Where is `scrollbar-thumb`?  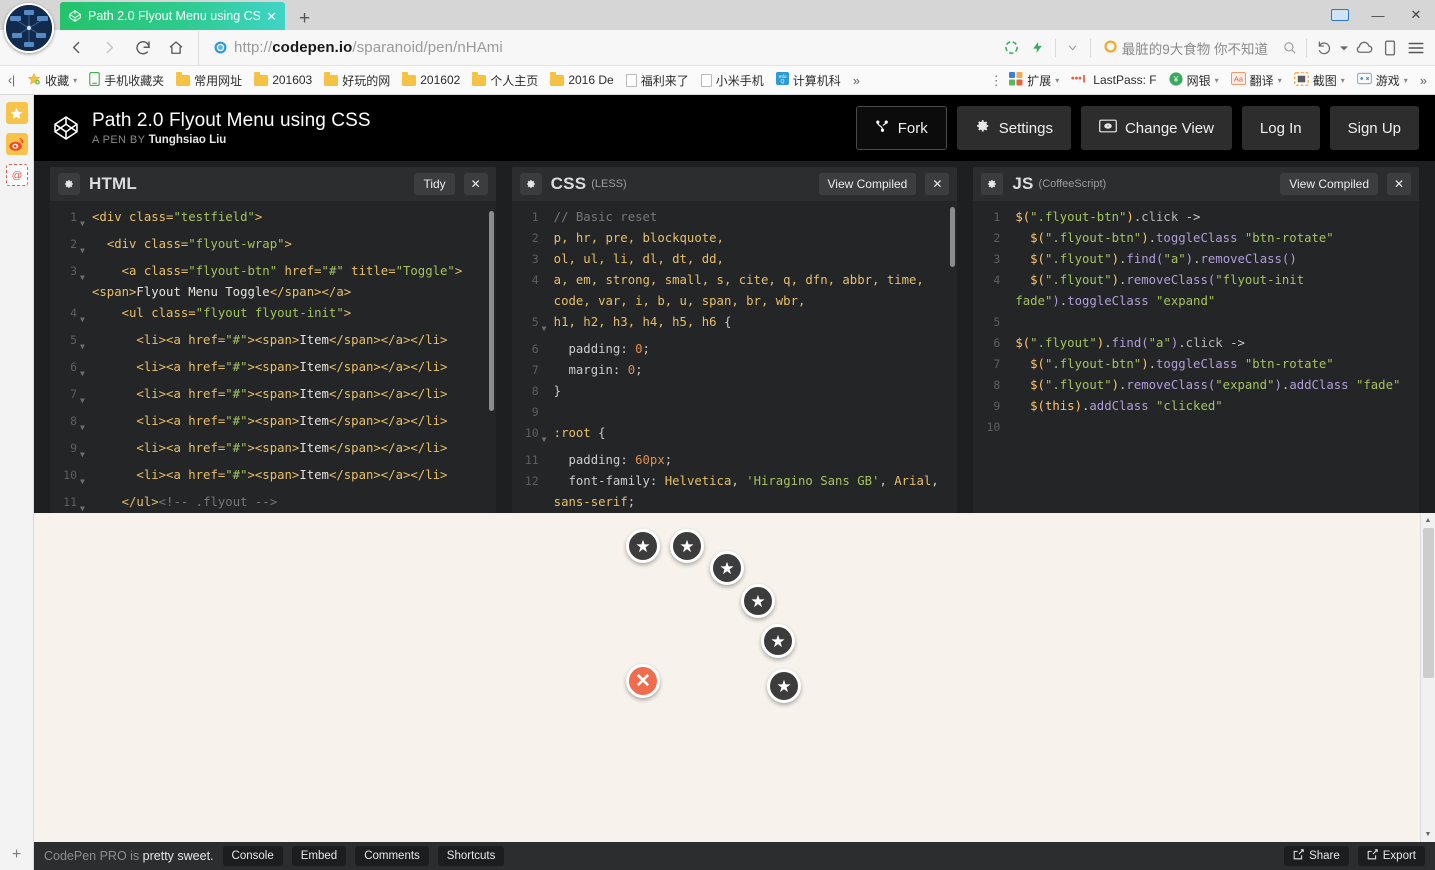 scrollbar-thumb is located at coordinates (1428, 603).